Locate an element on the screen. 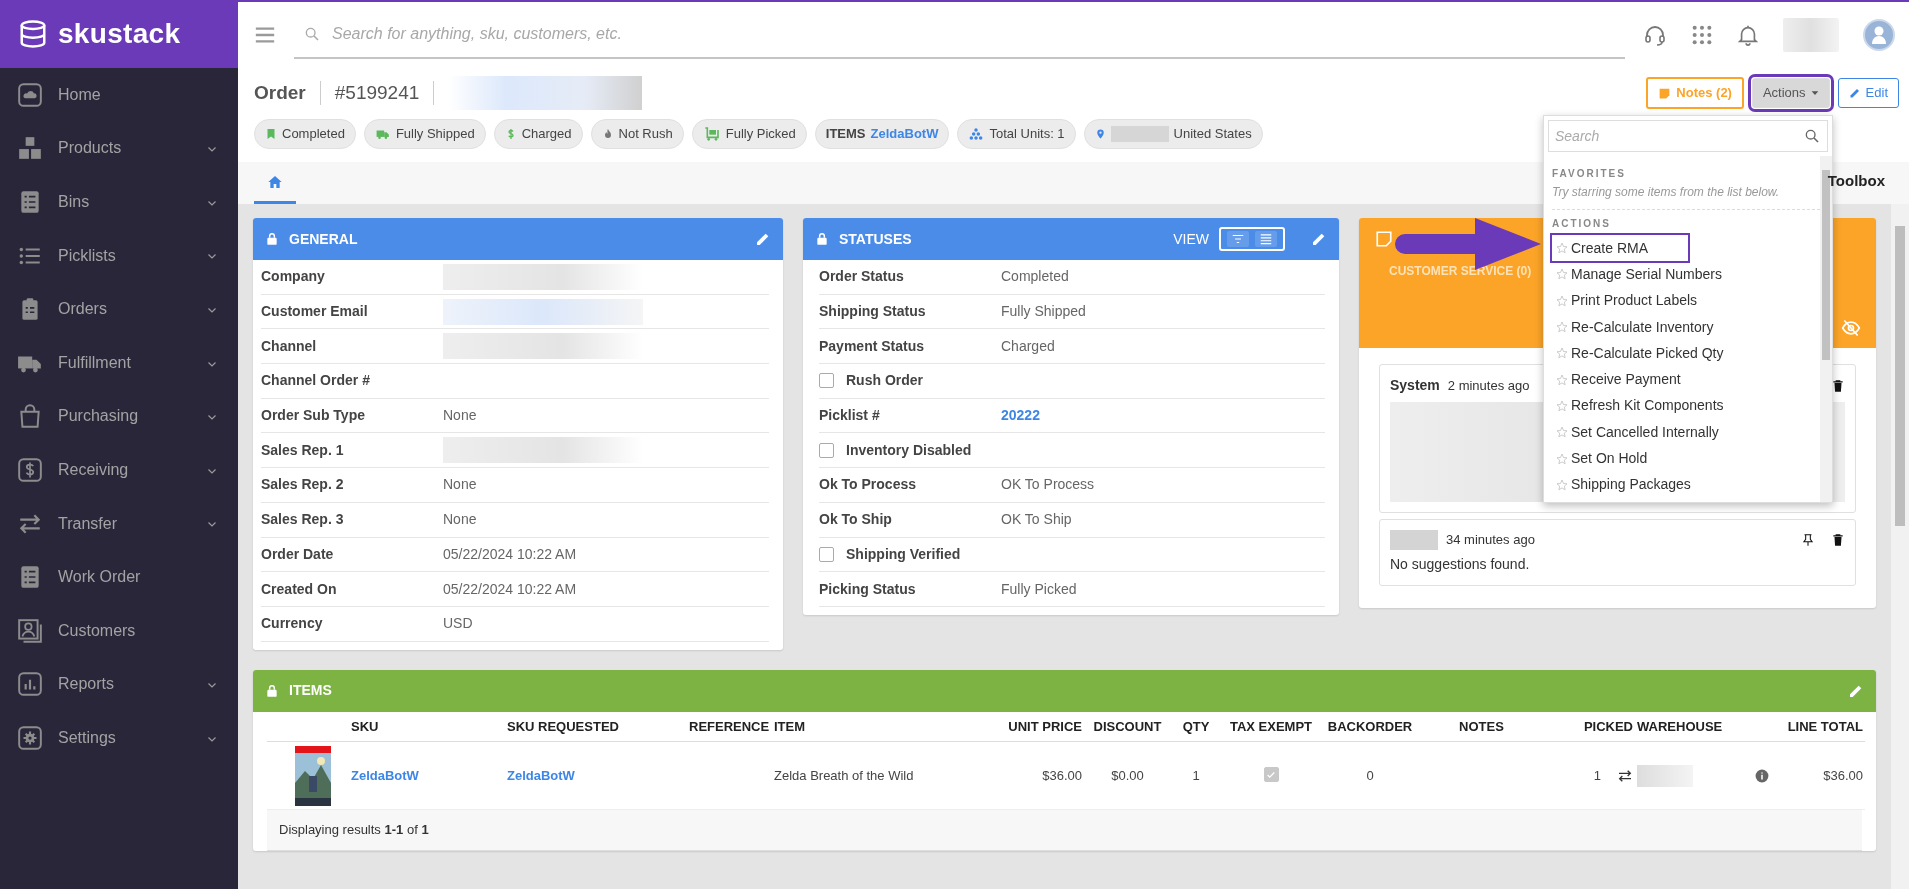 The width and height of the screenshot is (1909, 889). checkbox-label: Inventory Disabled is located at coordinates (909, 450).